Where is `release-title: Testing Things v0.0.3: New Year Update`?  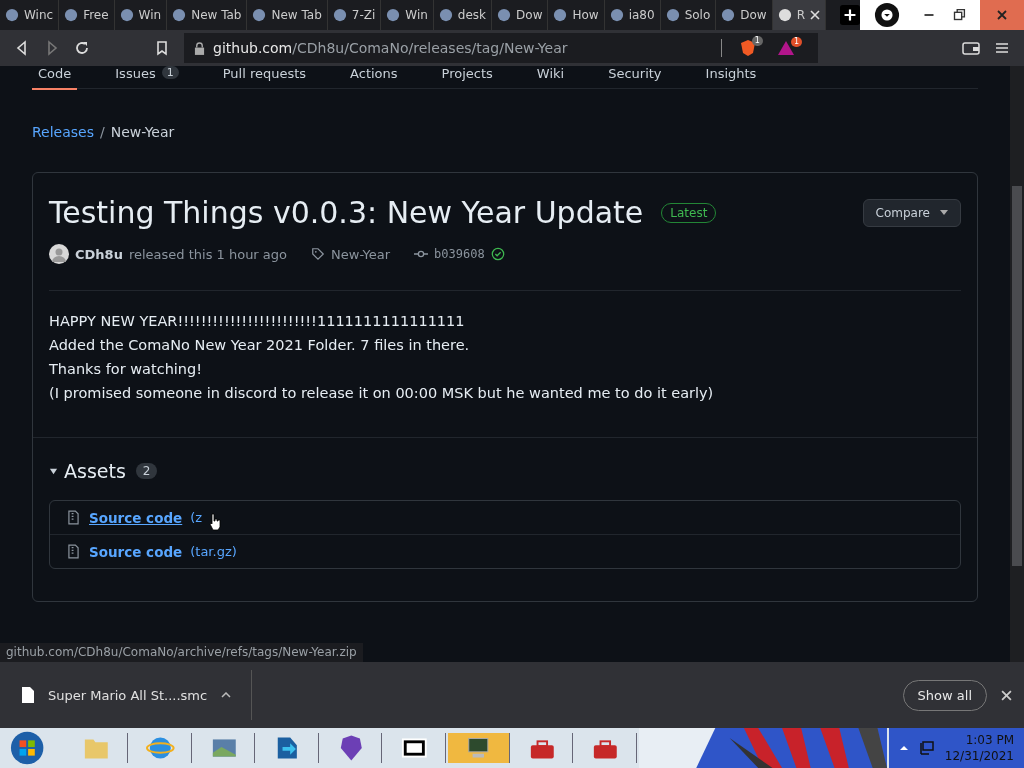 release-title: Testing Things v0.0.3: New Year Update is located at coordinates (346, 212).